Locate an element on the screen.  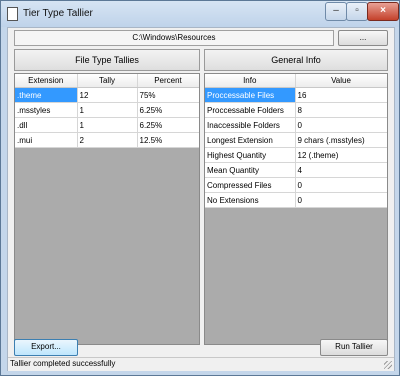
table-row: Proccessable Files 16 is located at coordinates (296, 95).